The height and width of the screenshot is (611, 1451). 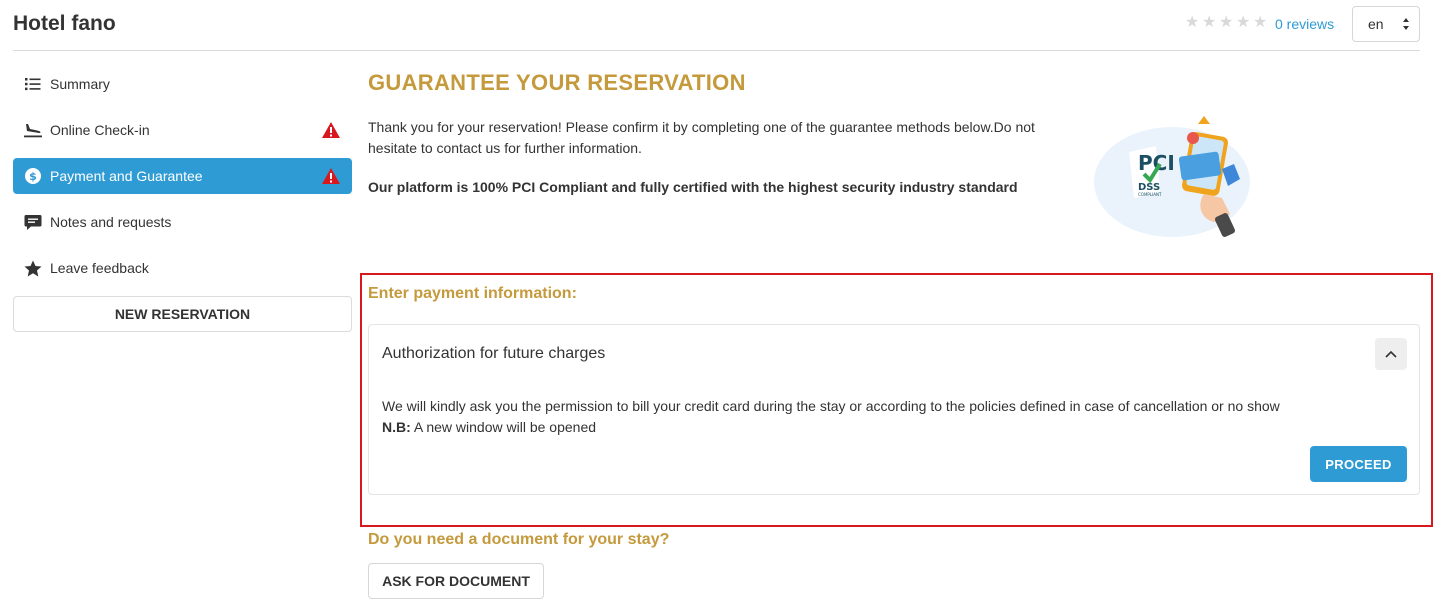 I want to click on sidebar-item-summary: Summary, so click(x=182, y=84).